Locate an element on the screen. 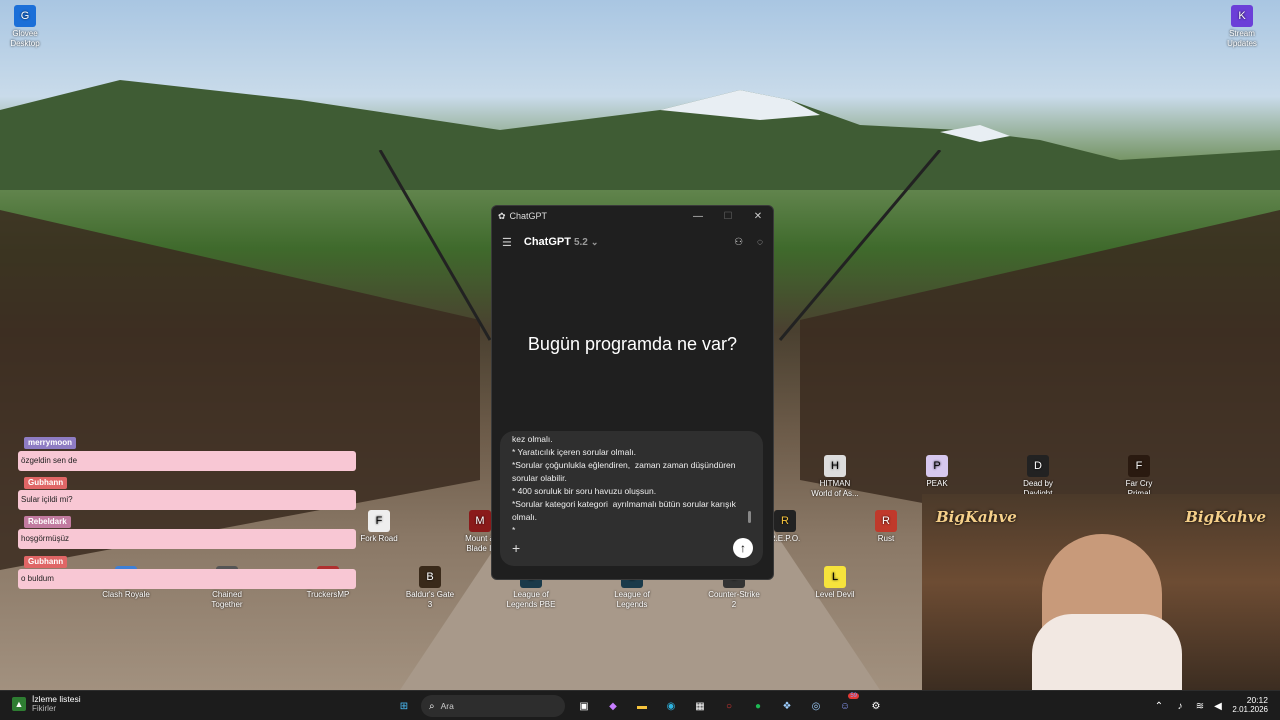  desktop-icon-label: Stream Updates is located at coordinates (1242, 38).